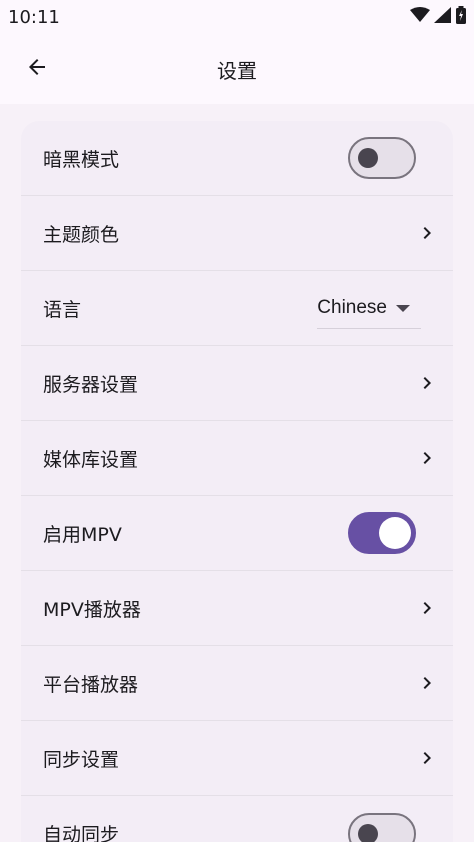 Image resolution: width=474 pixels, height=842 pixels. Describe the element at coordinates (81, 234) in the screenshot. I see `setting-label: 主题颜色` at that location.